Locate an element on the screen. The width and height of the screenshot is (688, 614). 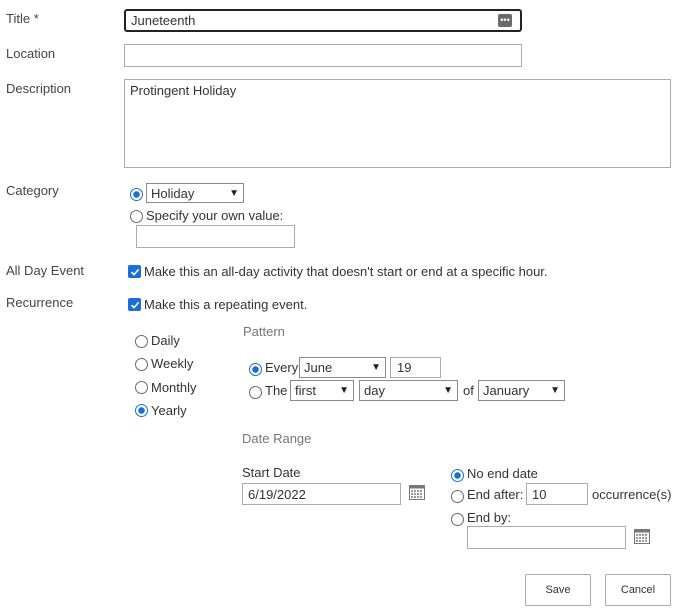
frequency-yearly-radio is located at coordinates (141, 410).